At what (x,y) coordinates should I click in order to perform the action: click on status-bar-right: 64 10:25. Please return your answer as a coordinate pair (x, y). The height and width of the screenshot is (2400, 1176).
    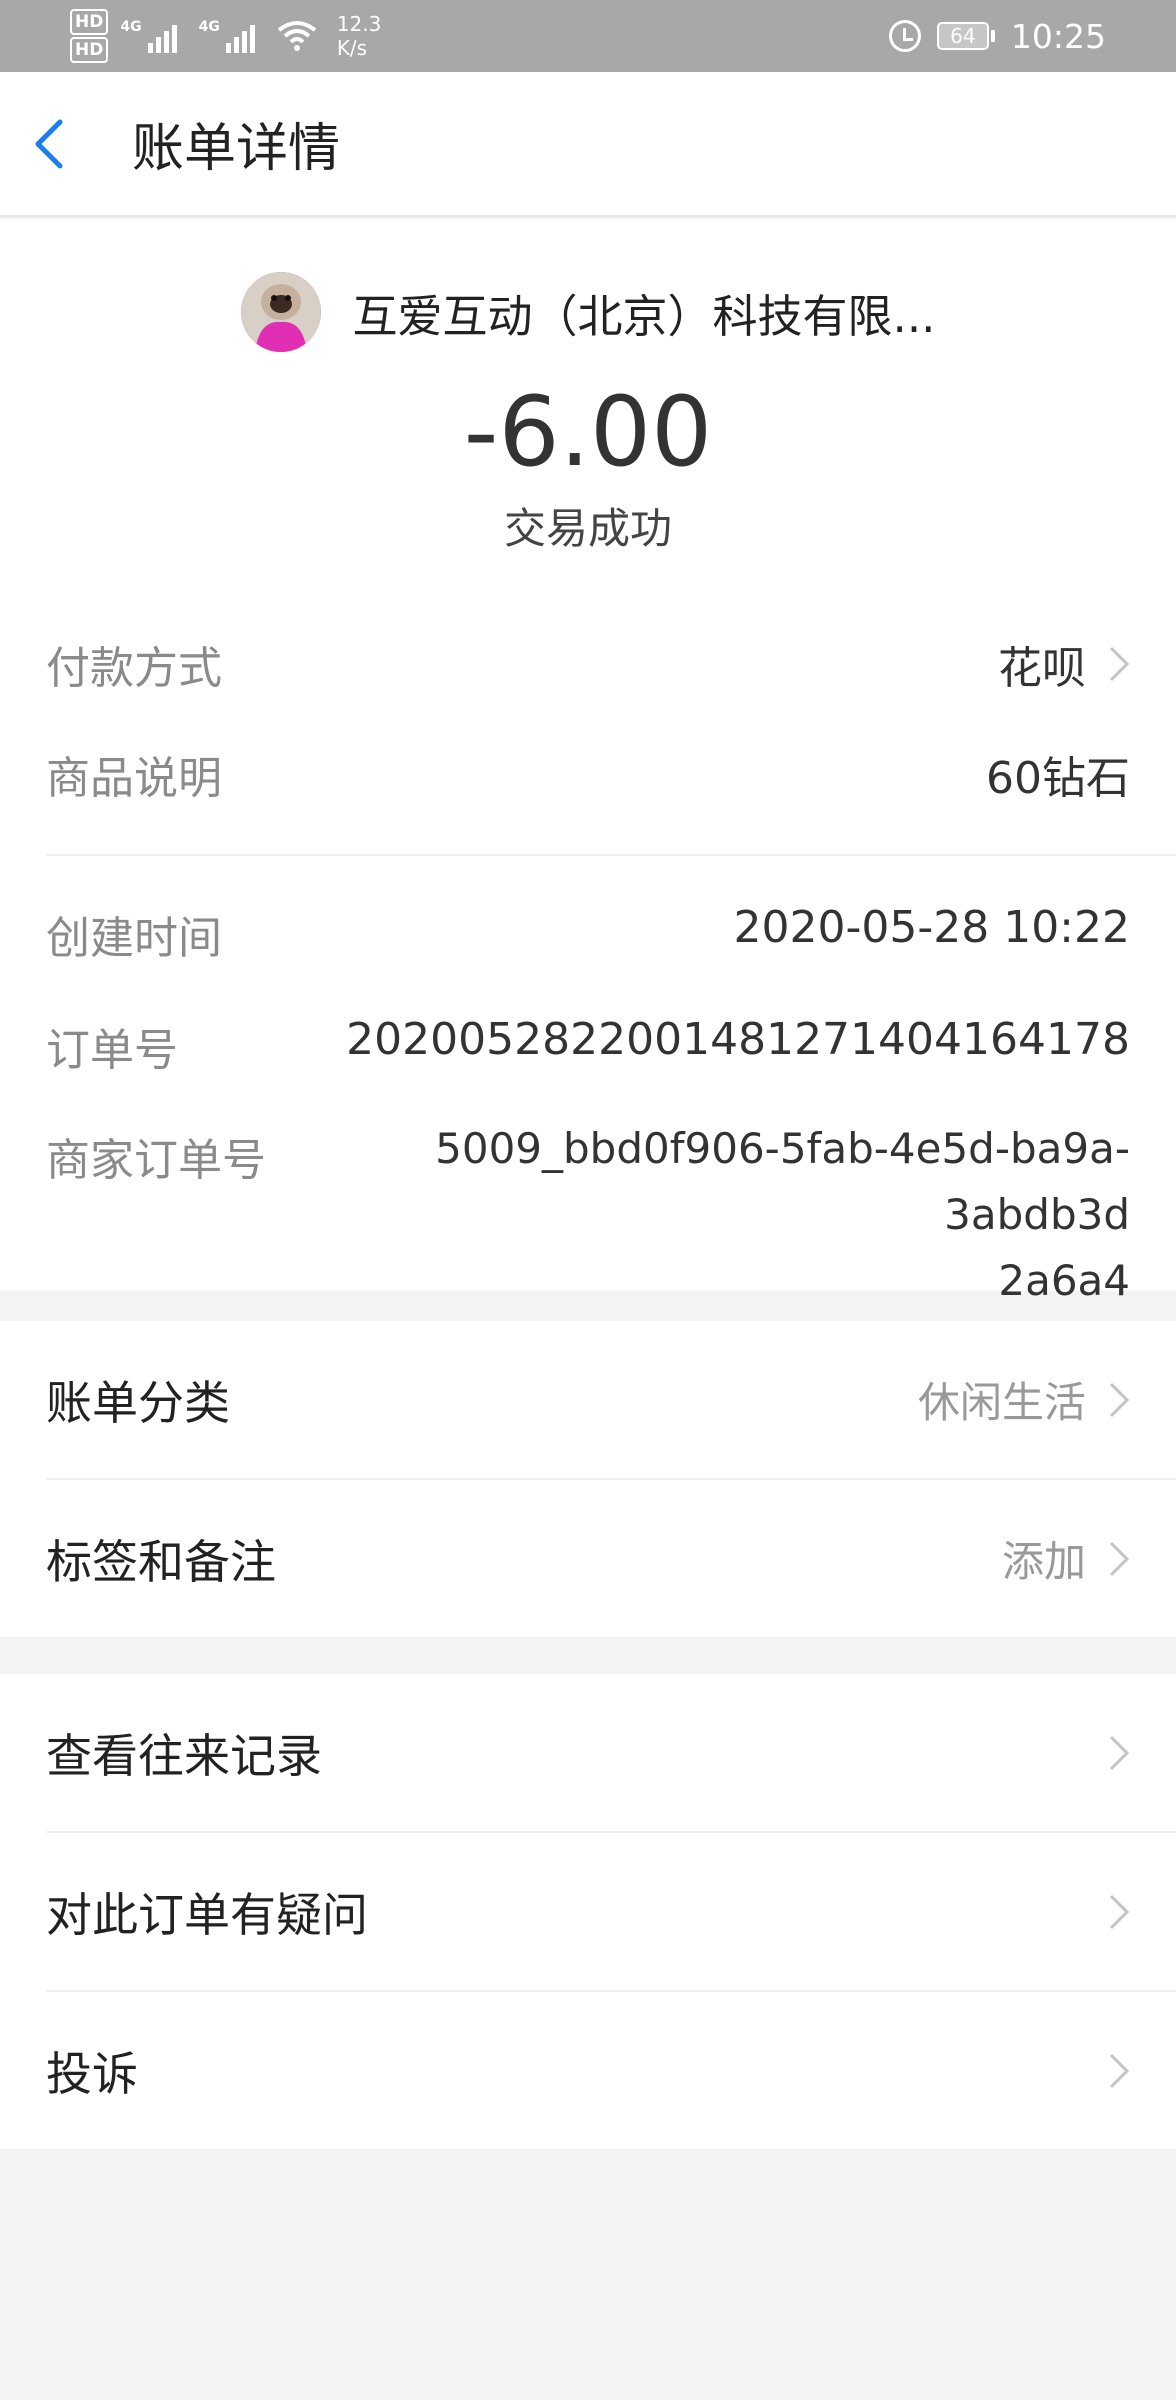
    Looking at the image, I should click on (997, 36).